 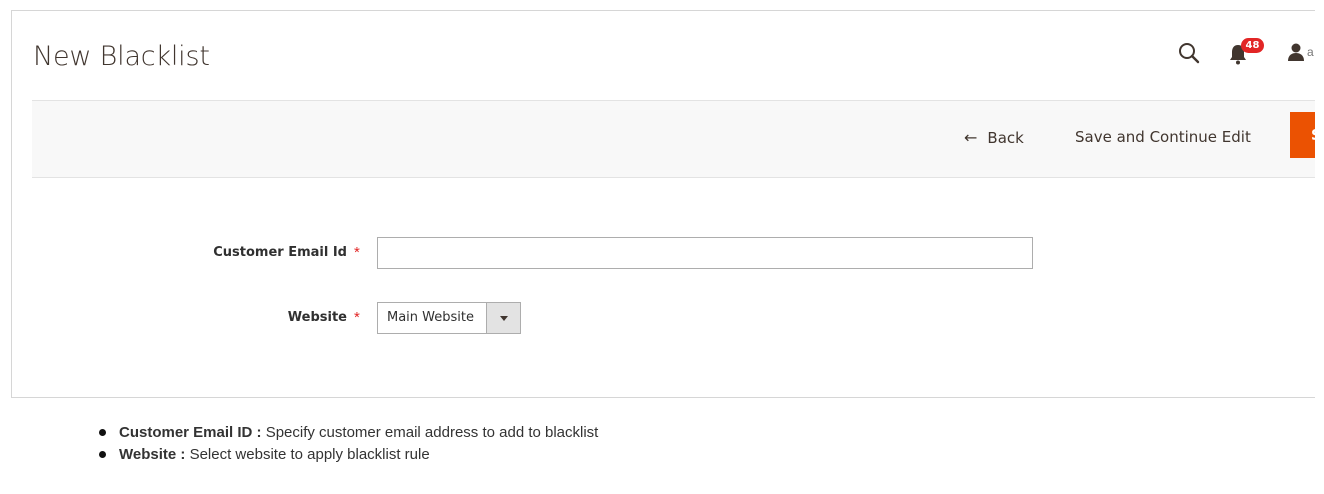 I want to click on customer-email-field-row: Customer Email Id *, so click(x=662, y=253).